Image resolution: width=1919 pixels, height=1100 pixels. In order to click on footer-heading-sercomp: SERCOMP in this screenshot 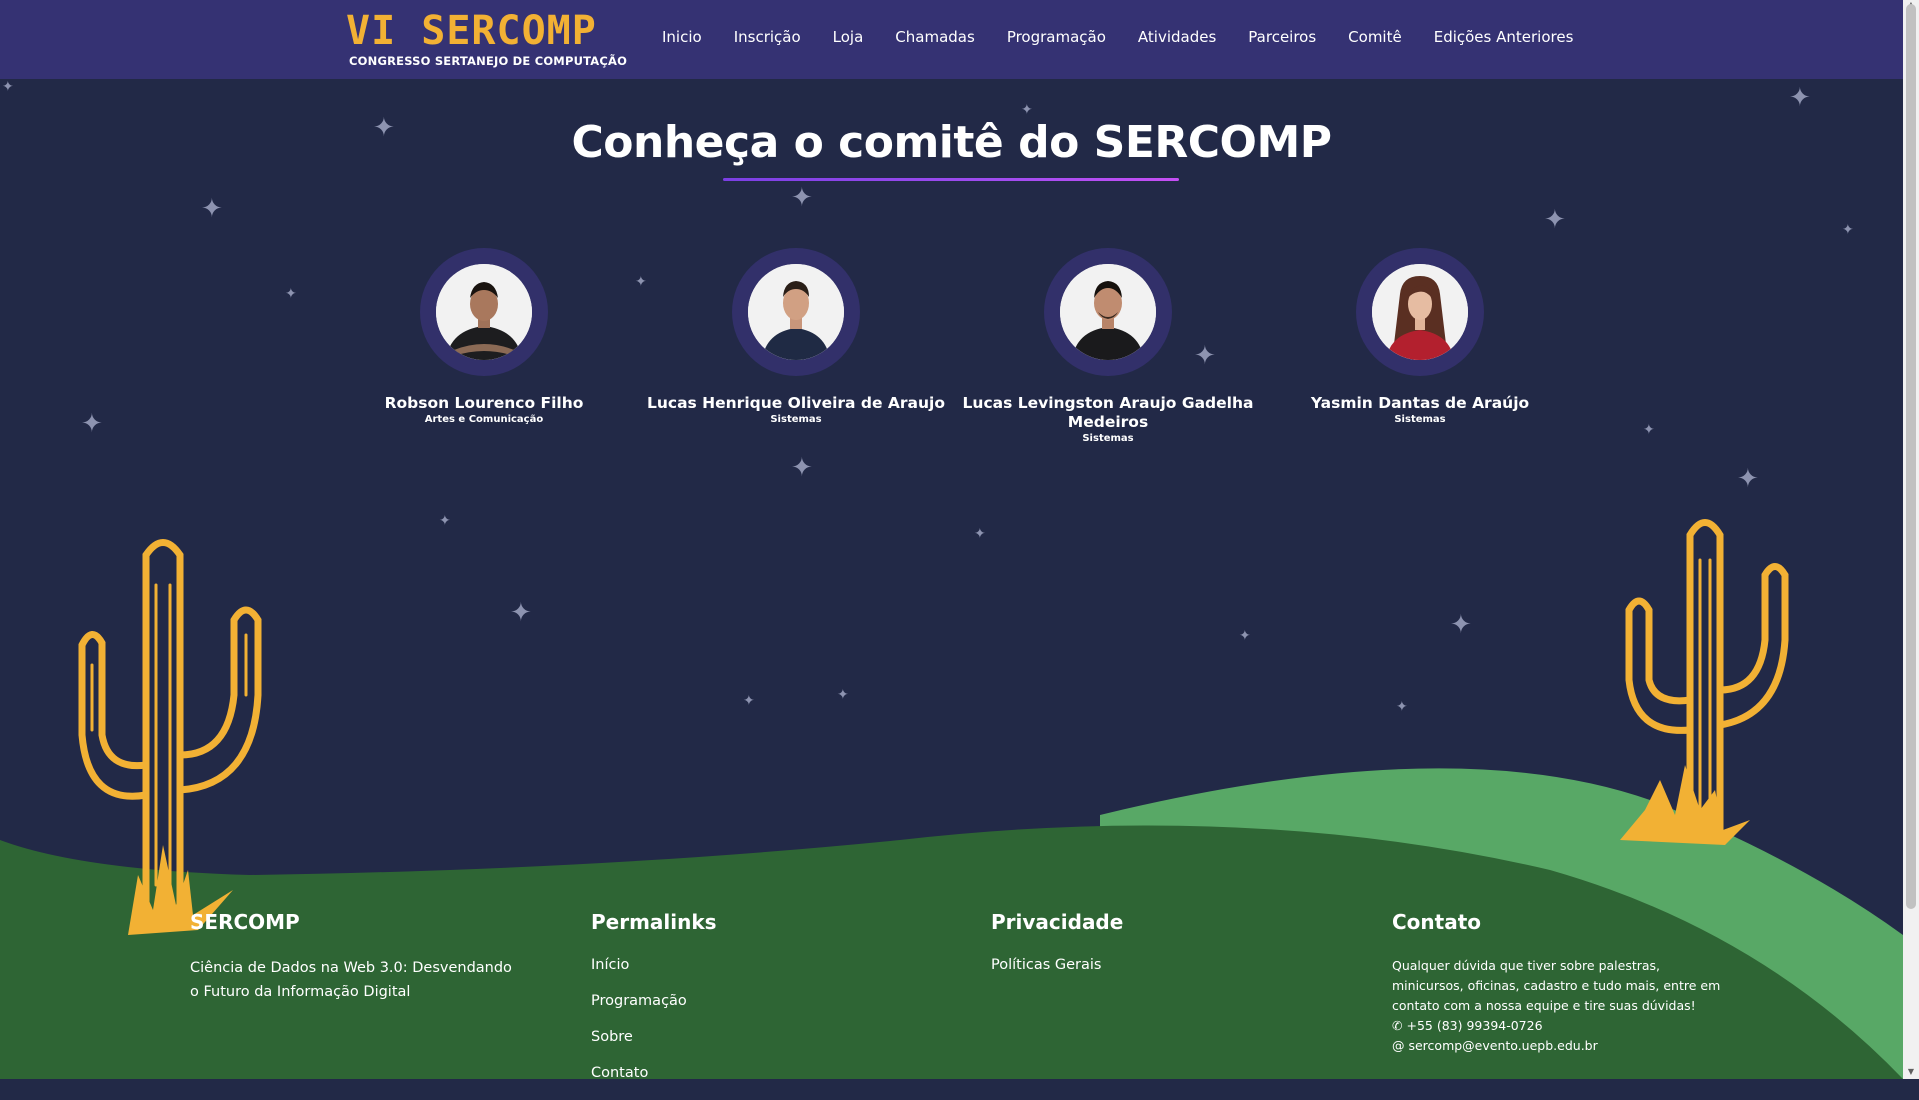, I will do `click(245, 922)`.